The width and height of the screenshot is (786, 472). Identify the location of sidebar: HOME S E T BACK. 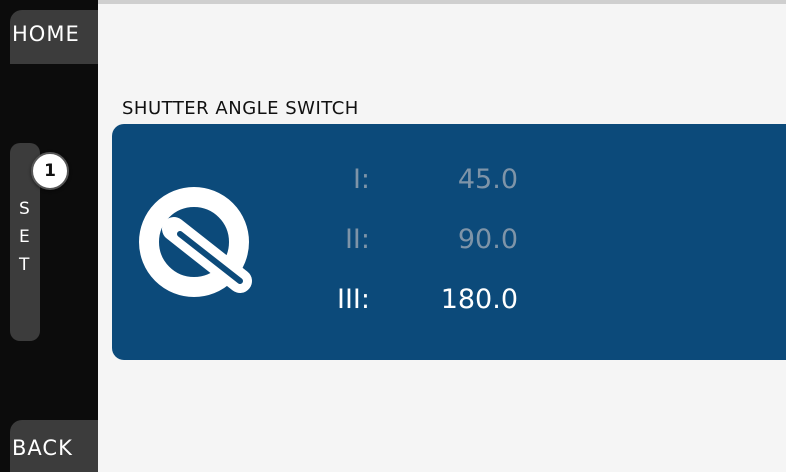
(49, 236).